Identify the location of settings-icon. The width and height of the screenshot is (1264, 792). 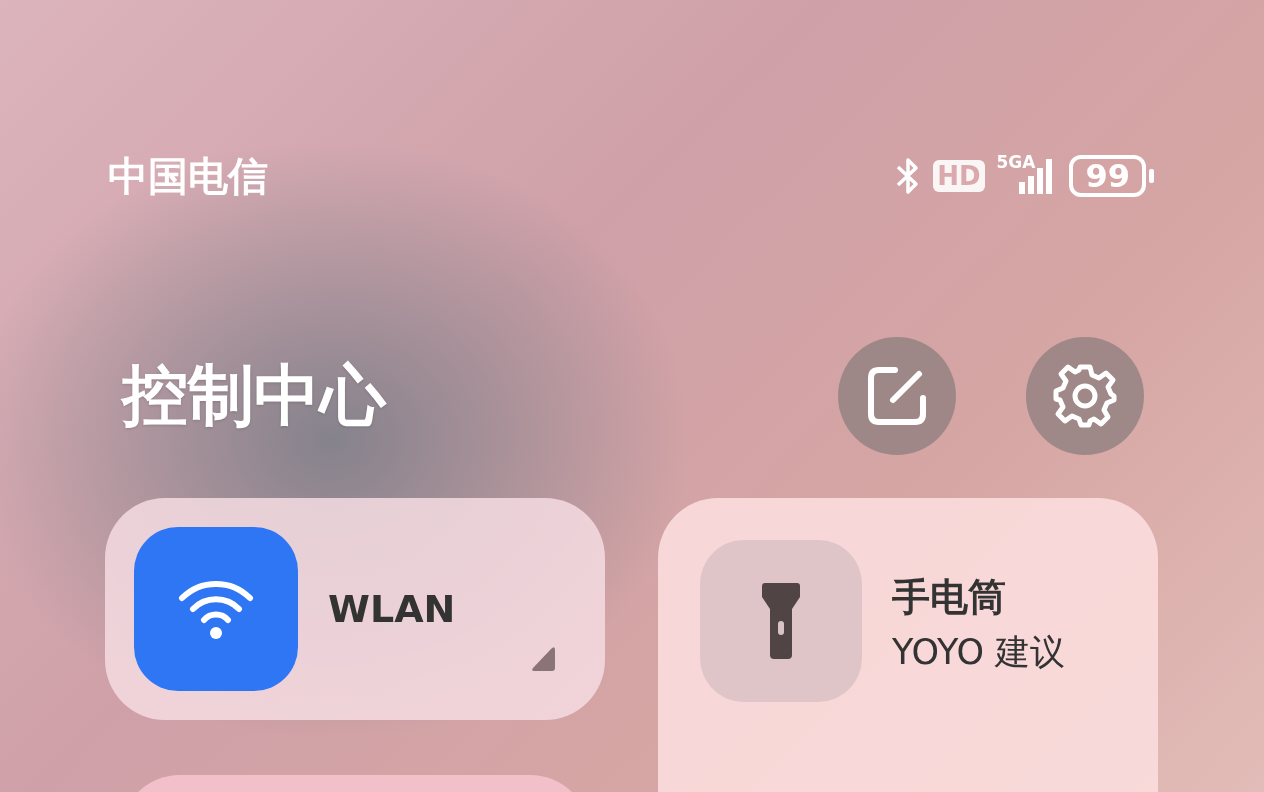
(1085, 396).